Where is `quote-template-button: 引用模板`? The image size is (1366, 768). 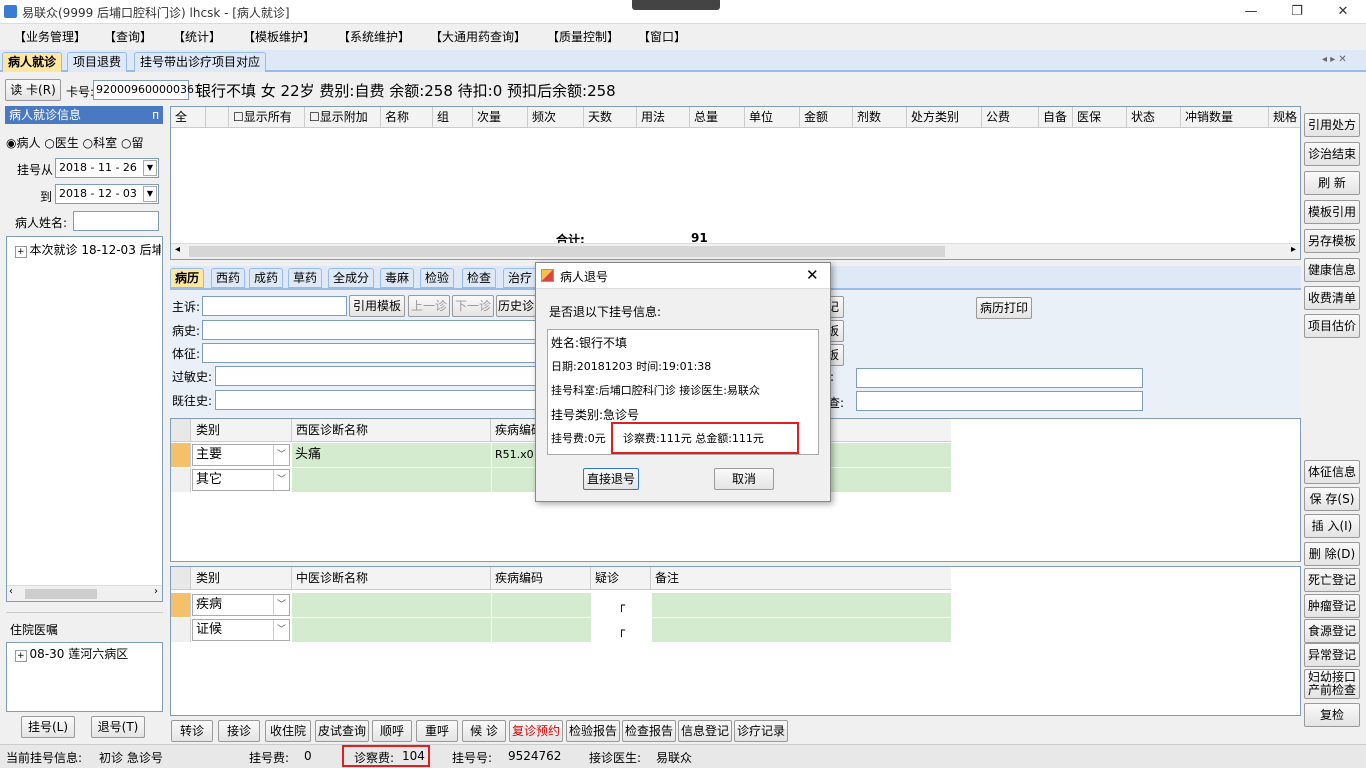 quote-template-button: 引用模板 is located at coordinates (377, 306).